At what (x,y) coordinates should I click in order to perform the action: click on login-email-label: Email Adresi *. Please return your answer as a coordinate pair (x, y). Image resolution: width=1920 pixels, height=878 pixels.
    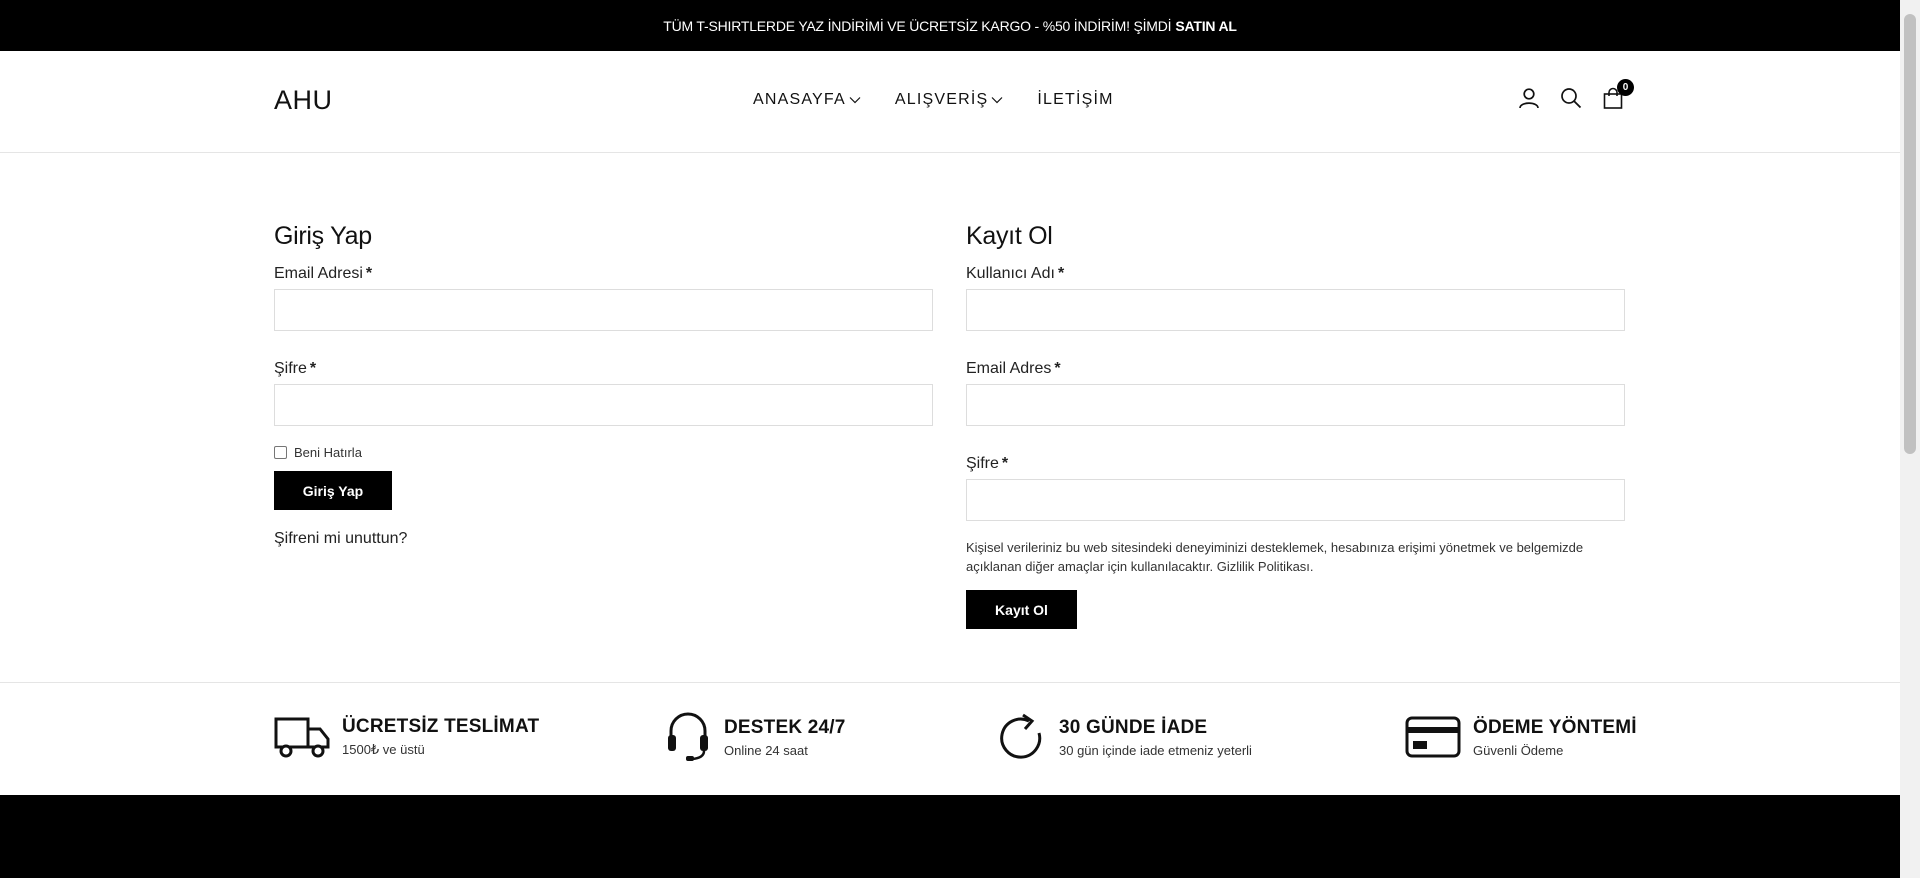
    Looking at the image, I should click on (603, 274).